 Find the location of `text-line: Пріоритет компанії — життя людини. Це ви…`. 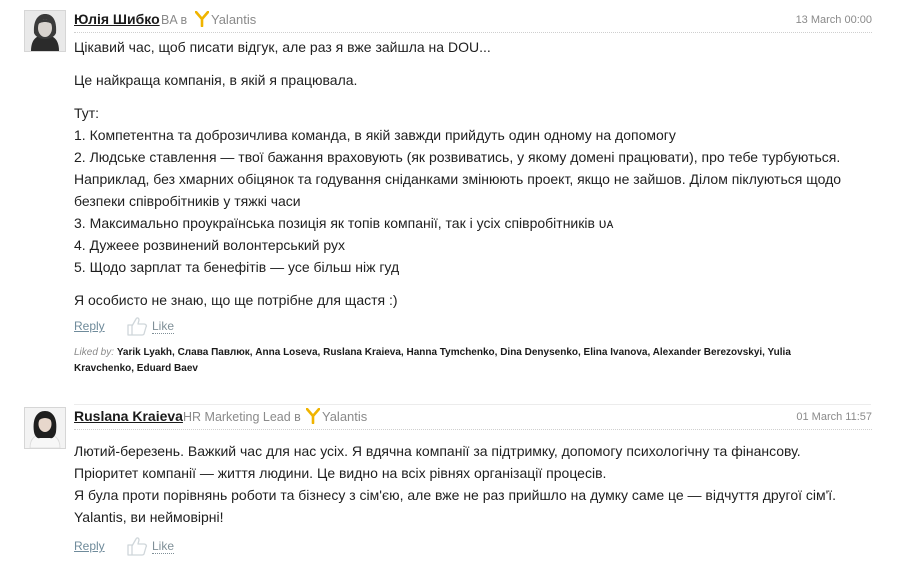

text-line: Пріоритет компанії — життя людини. Це ви… is located at coordinates (340, 473).